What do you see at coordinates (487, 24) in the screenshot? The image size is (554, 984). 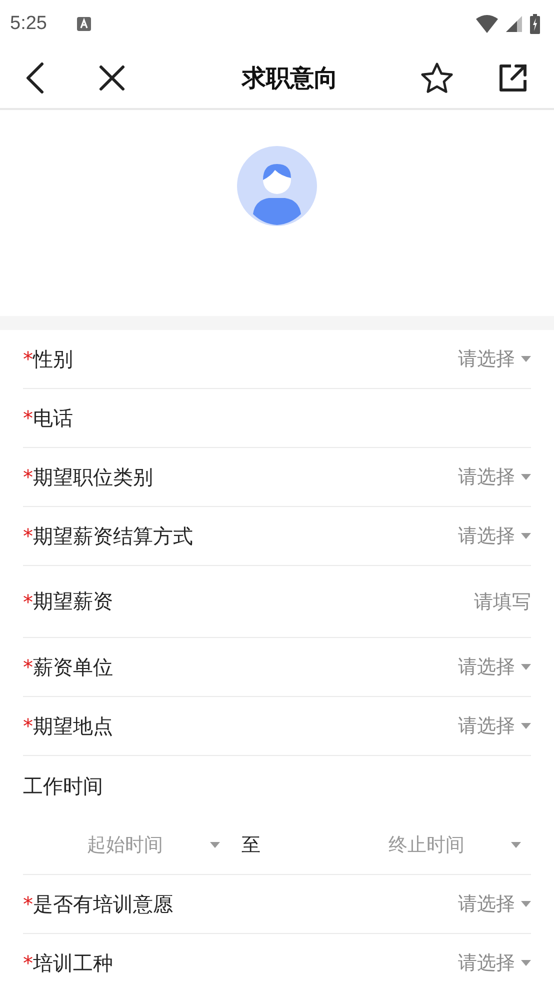 I see `wifi-icon` at bounding box center [487, 24].